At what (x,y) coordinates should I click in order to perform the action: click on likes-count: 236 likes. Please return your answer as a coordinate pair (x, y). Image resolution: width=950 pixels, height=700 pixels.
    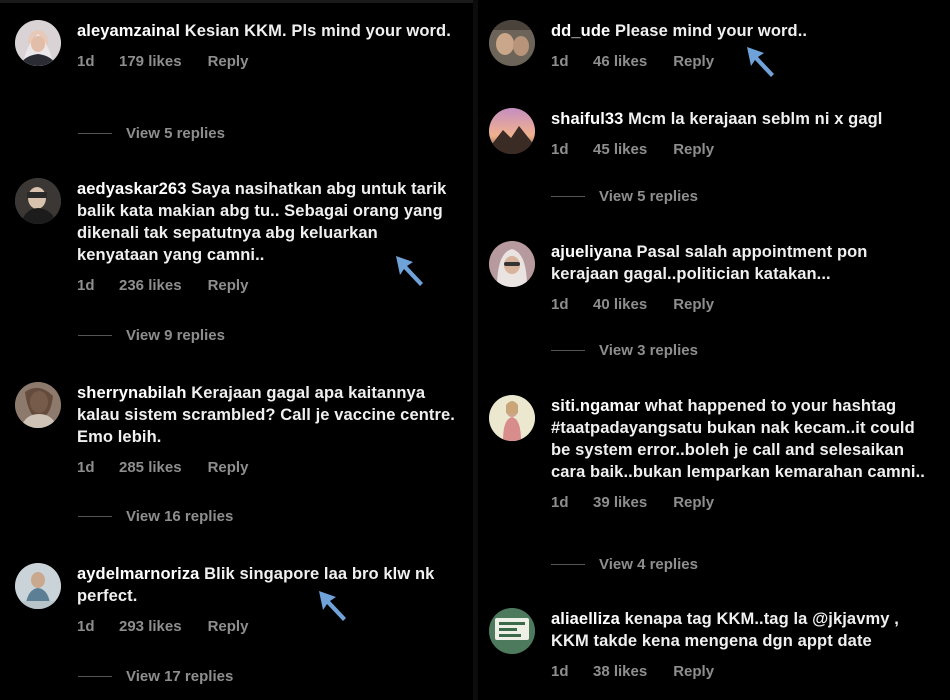
    Looking at the image, I should click on (150, 285).